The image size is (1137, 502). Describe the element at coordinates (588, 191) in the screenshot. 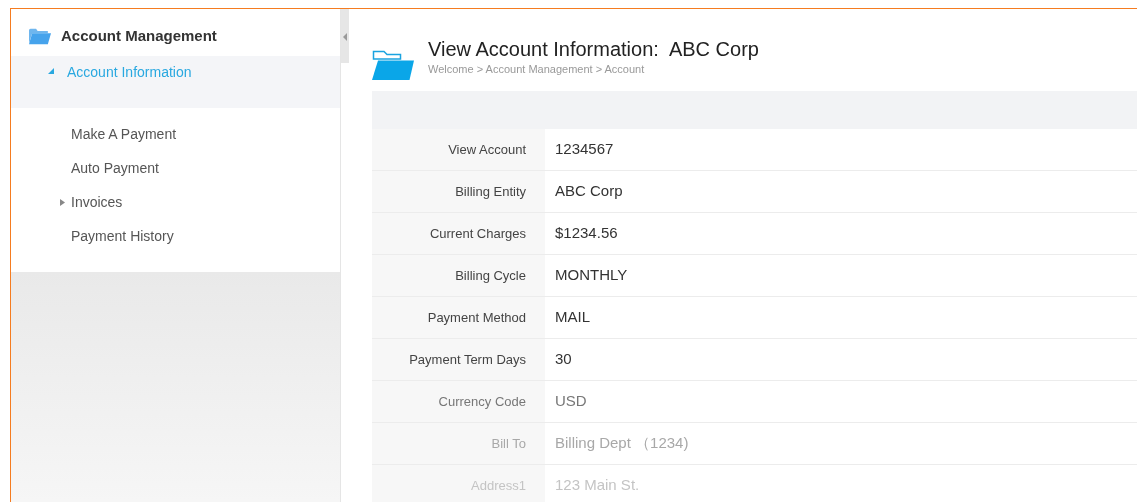

I see `field-value: ABC Corp` at that location.